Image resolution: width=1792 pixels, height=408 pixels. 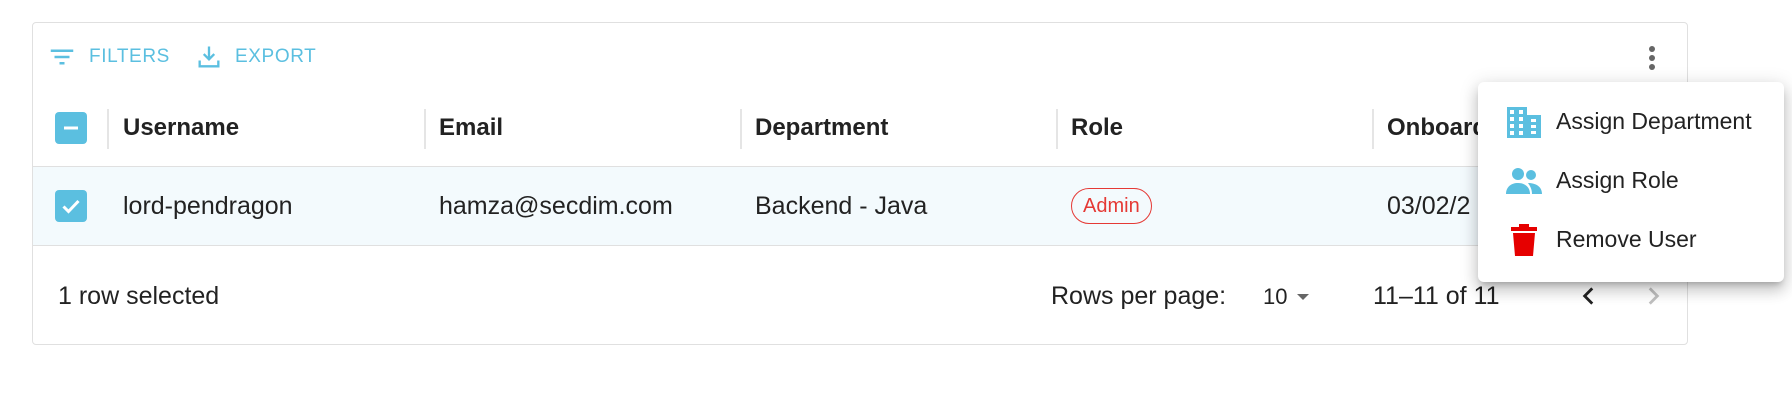 I want to click on filter-icon, so click(x=62, y=57).